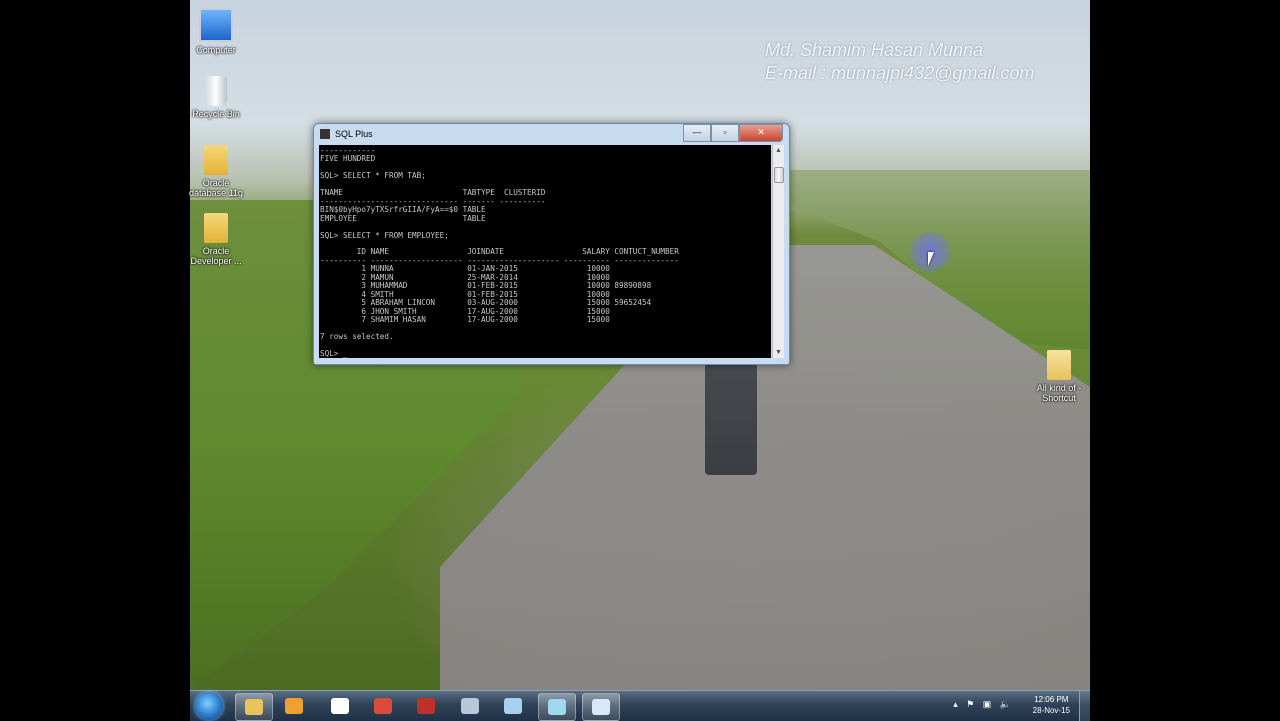  Describe the element at coordinates (731, 417) in the screenshot. I see `background-person` at that location.